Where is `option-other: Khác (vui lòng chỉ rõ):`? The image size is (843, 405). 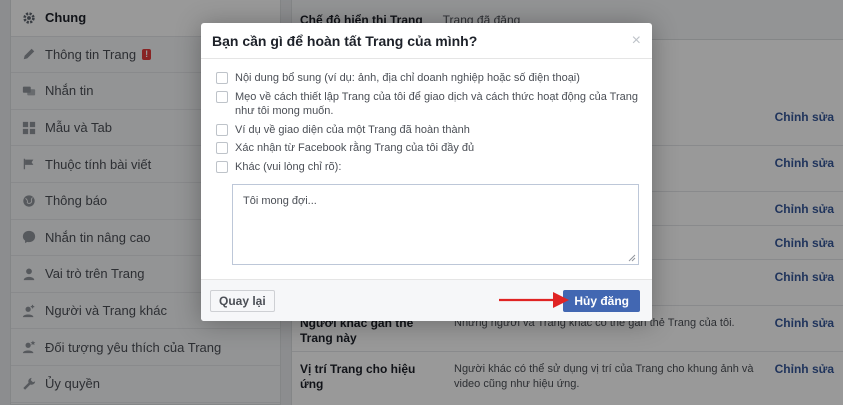
option-other: Khác (vui lòng chỉ rõ): is located at coordinates (428, 167).